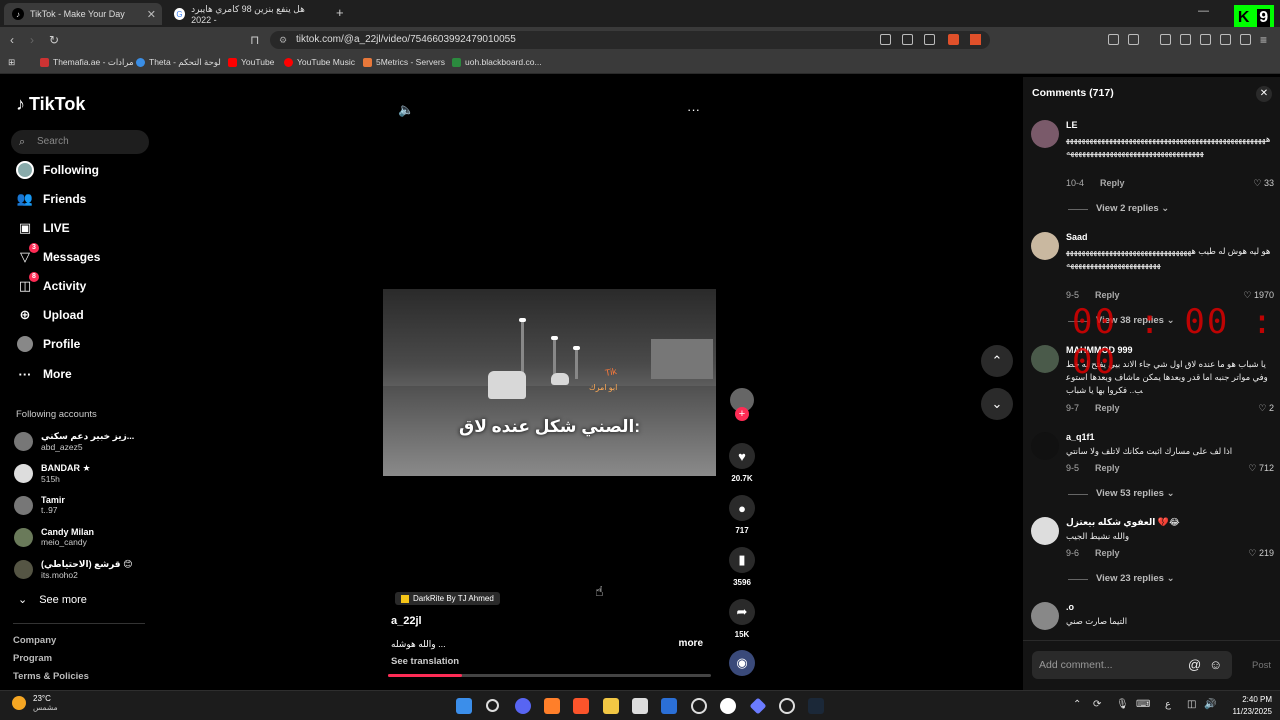 The width and height of the screenshot is (1280, 720). I want to click on comment-user: Saad, so click(1077, 237).